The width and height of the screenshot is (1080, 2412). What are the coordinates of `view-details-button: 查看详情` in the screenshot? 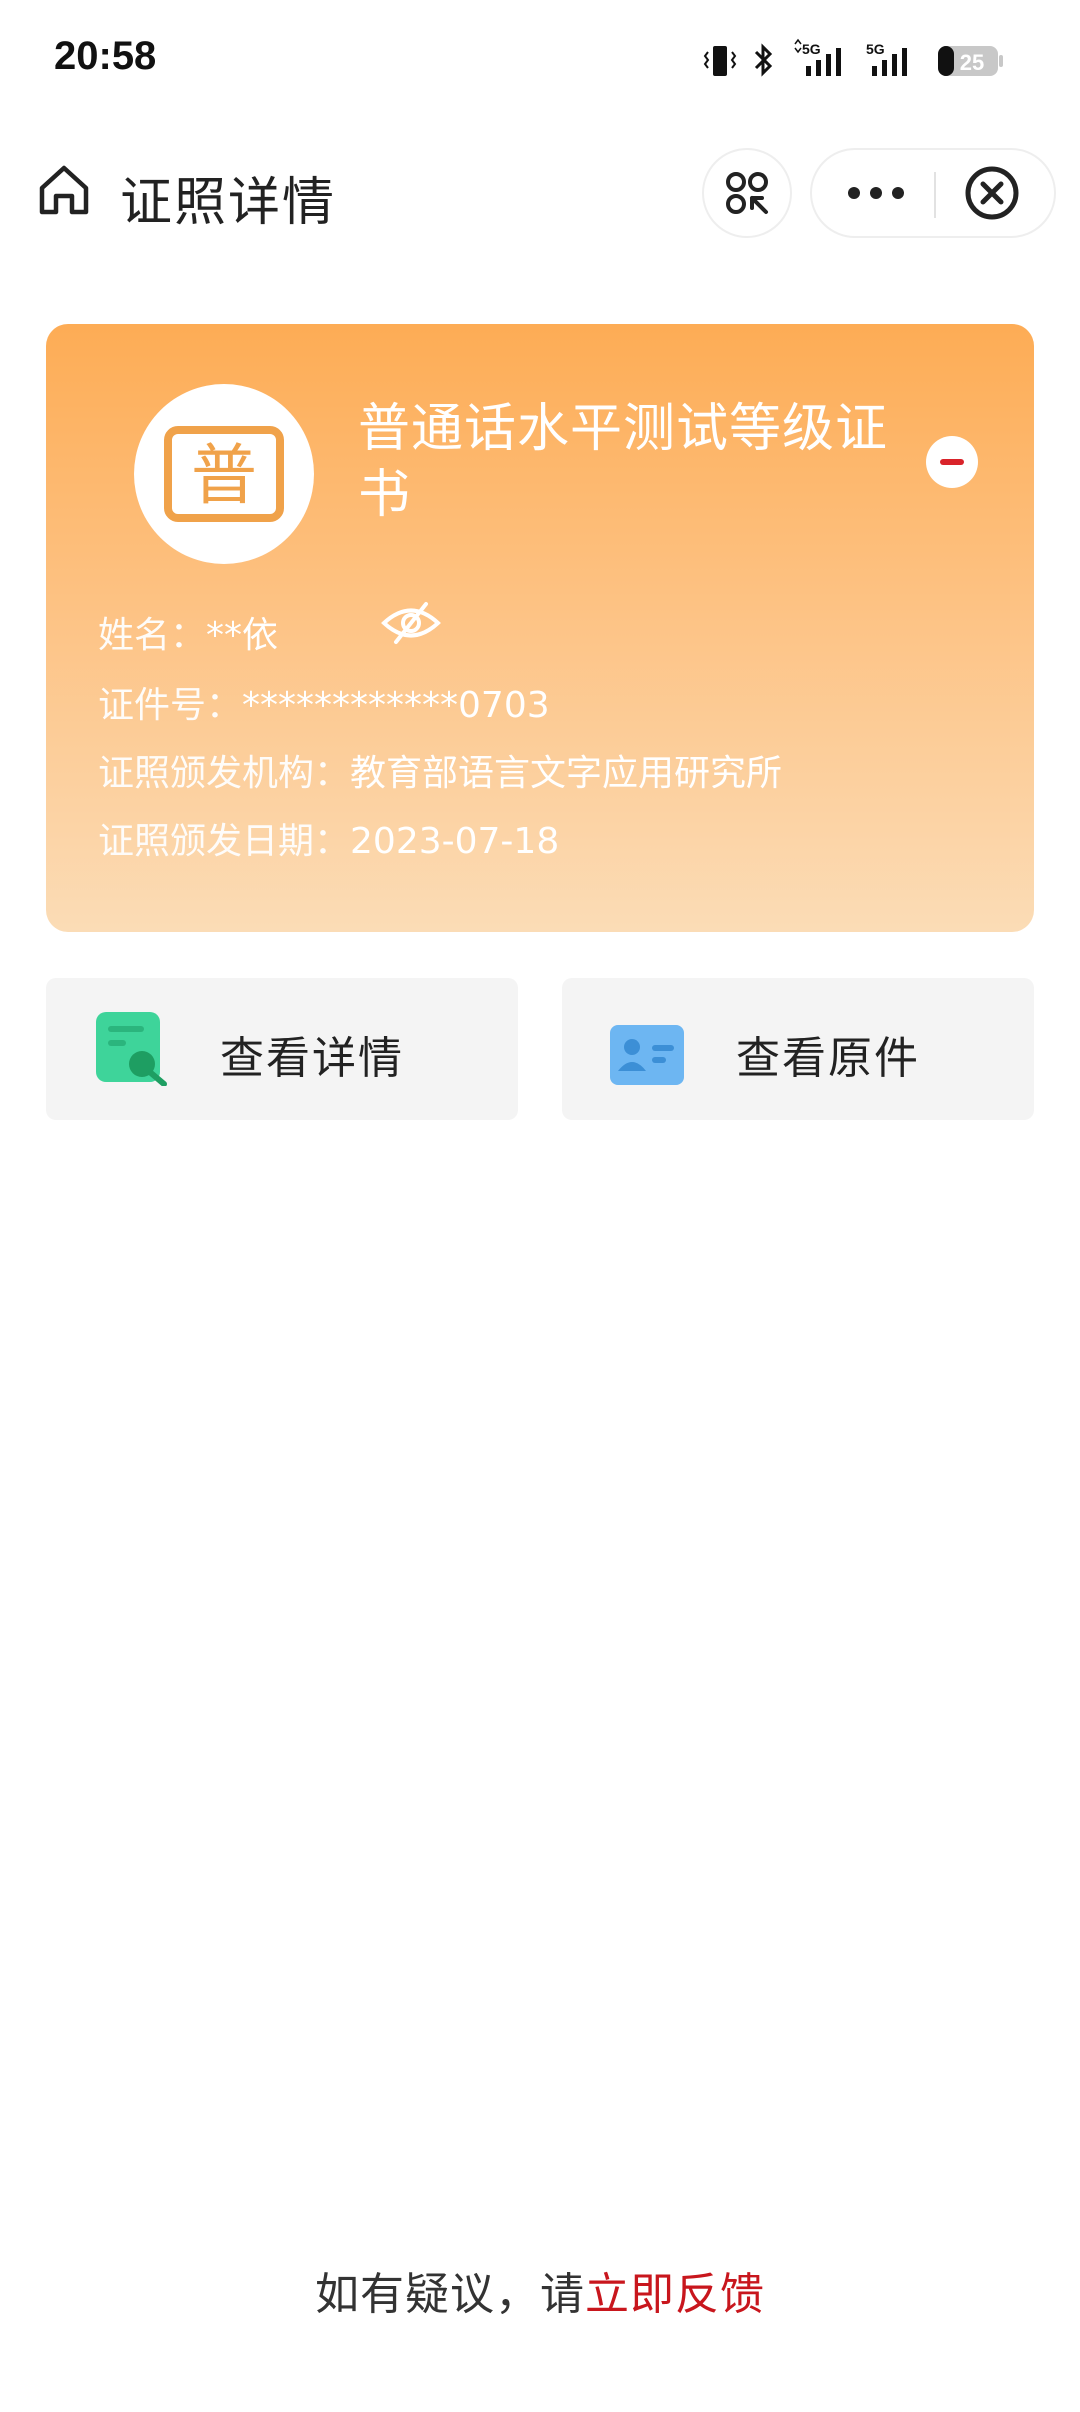 It's located at (282, 1049).